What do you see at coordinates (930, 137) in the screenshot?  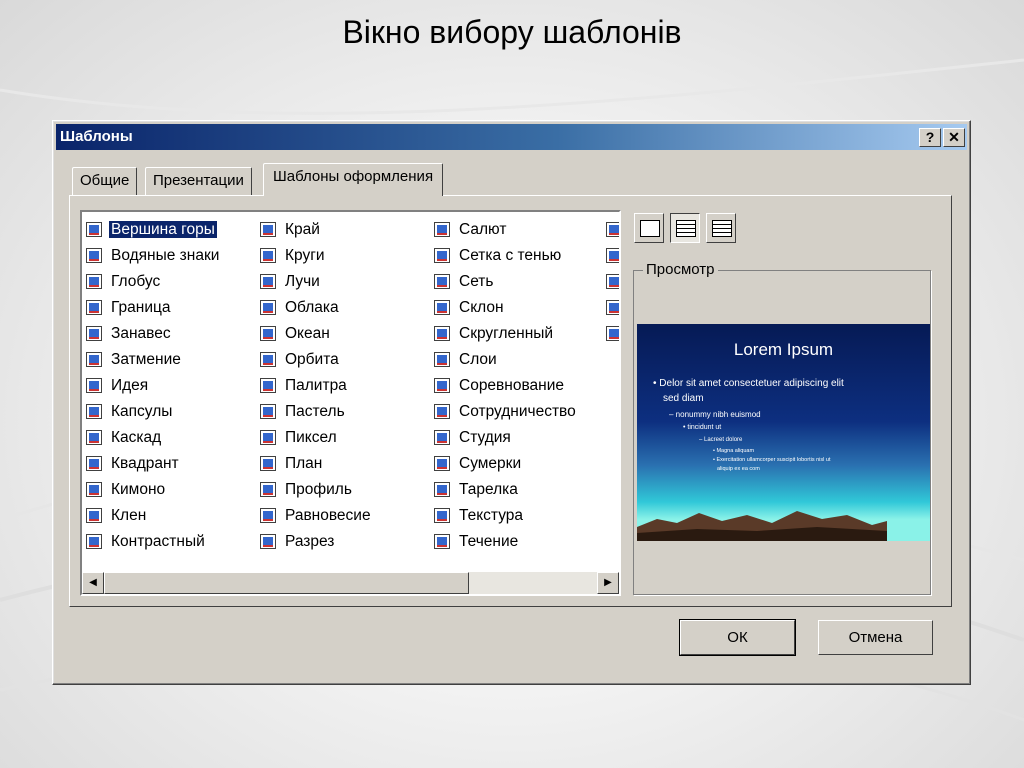 I see `help-button: ?` at bounding box center [930, 137].